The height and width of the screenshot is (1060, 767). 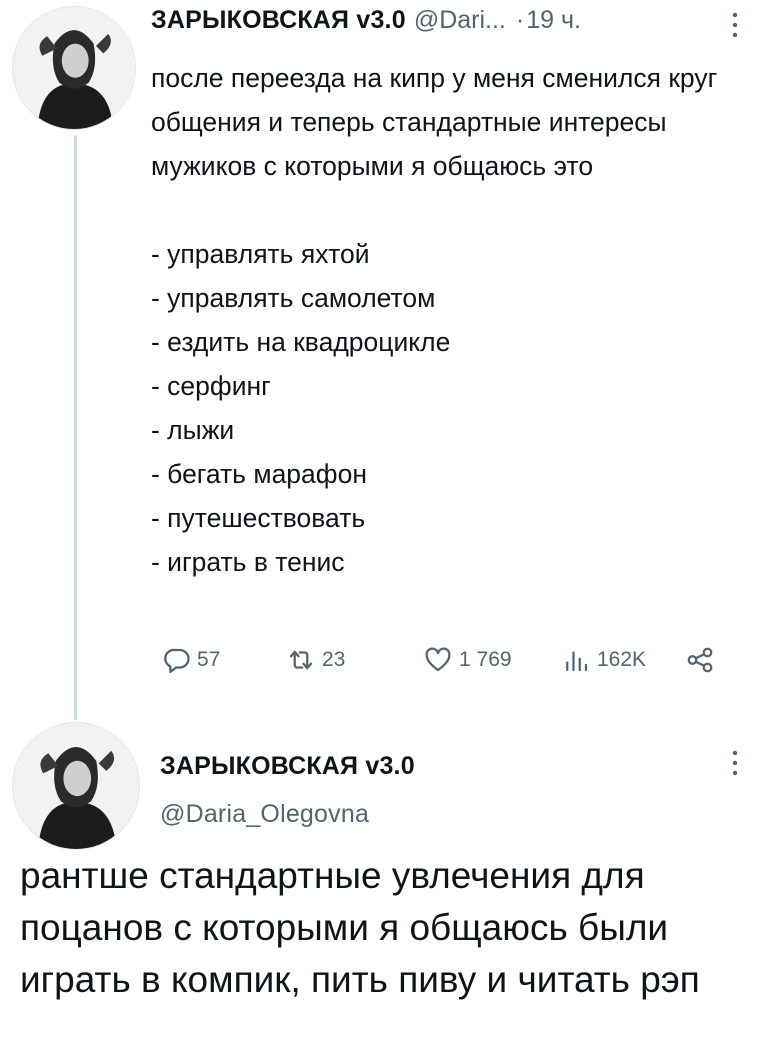 What do you see at coordinates (622, 659) in the screenshot?
I see `views-count: 162K` at bounding box center [622, 659].